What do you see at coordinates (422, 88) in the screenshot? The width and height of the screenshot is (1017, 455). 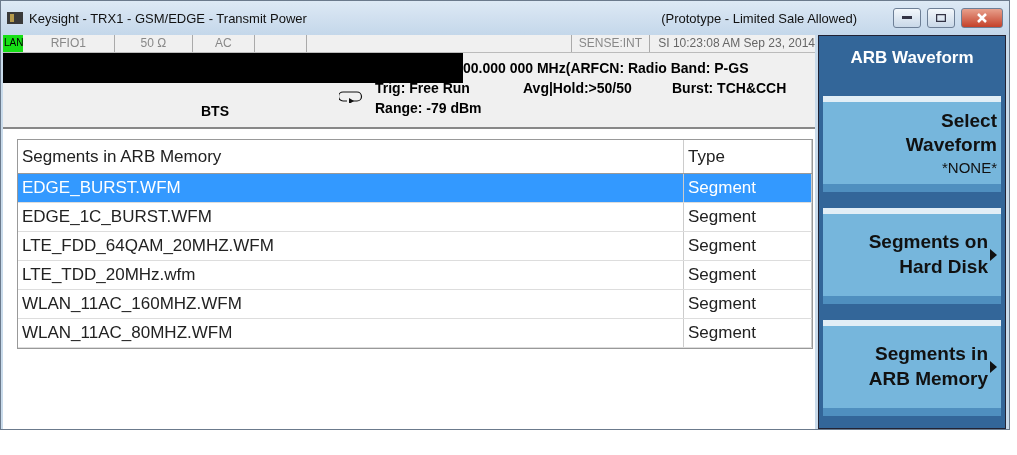 I see `trigger-setting: Trig: Free Run` at bounding box center [422, 88].